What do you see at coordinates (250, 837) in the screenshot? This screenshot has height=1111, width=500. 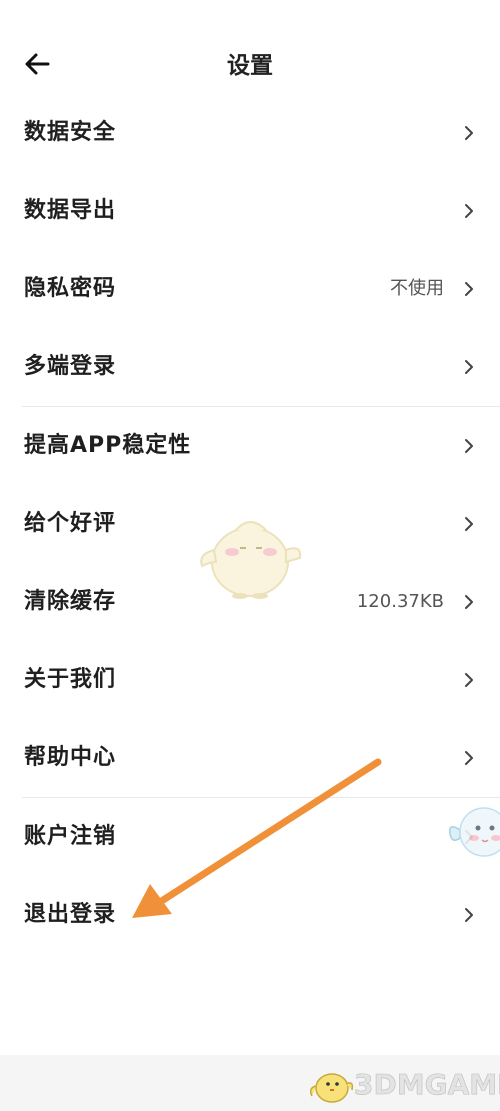 I see `settings-item-delete-account: 账户注销` at bounding box center [250, 837].